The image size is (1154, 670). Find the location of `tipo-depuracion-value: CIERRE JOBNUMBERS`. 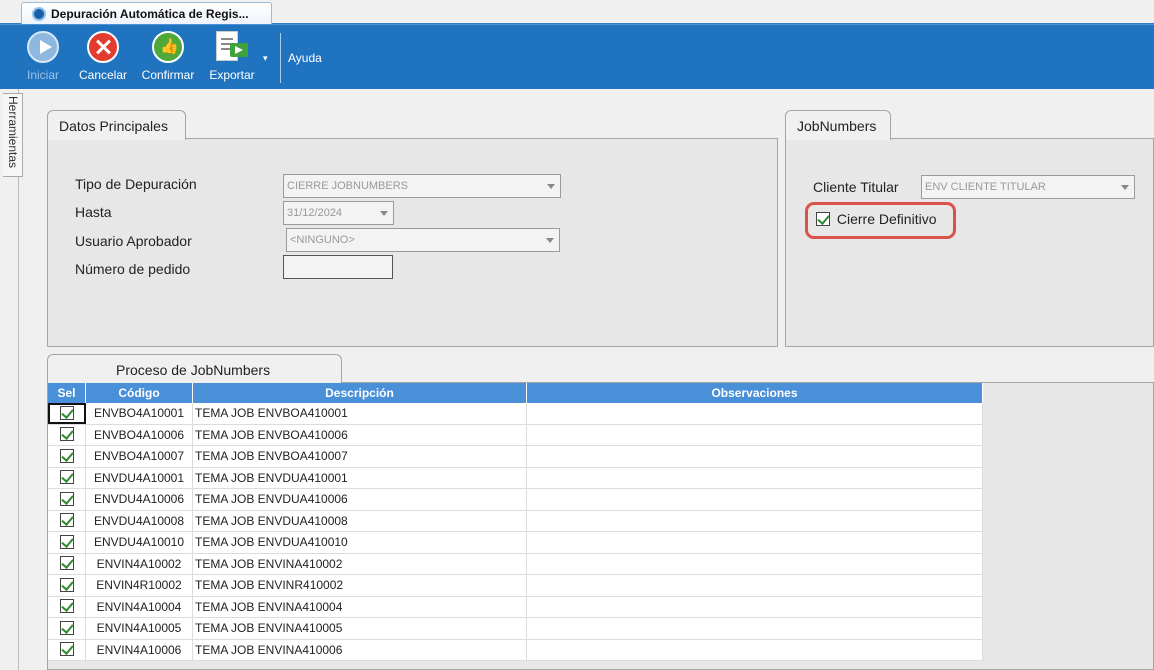

tipo-depuracion-value: CIERRE JOBNUMBERS is located at coordinates (348, 186).